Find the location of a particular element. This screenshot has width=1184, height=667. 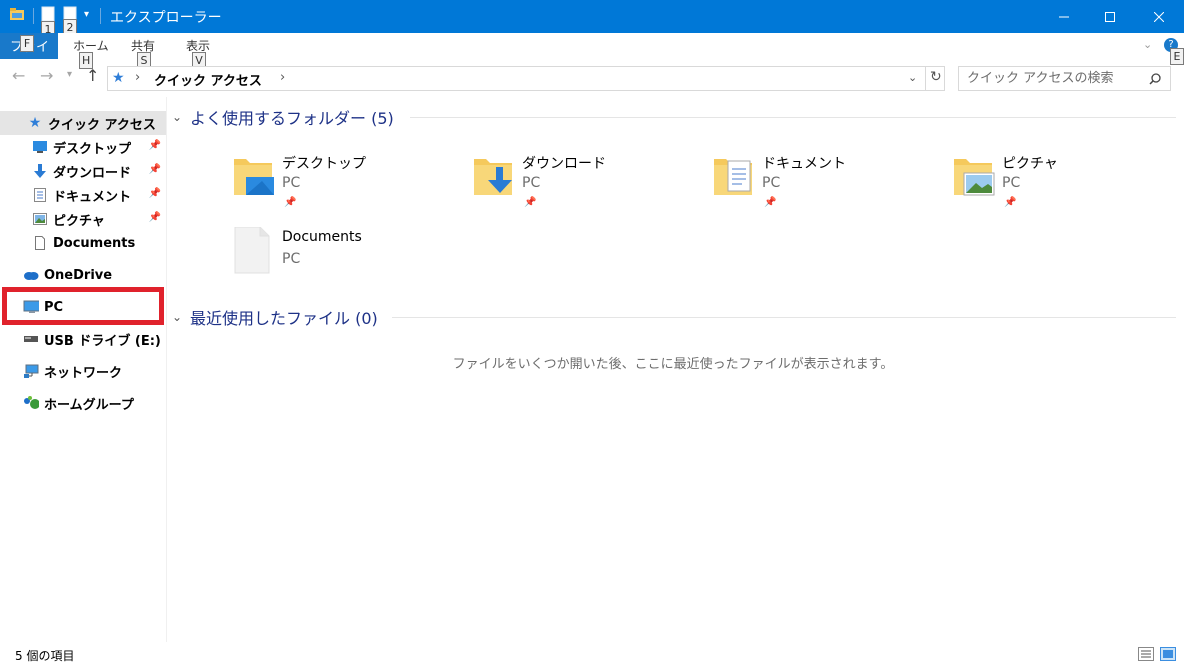

sidebar-item-label: ピクチャ is located at coordinates (79, 221).